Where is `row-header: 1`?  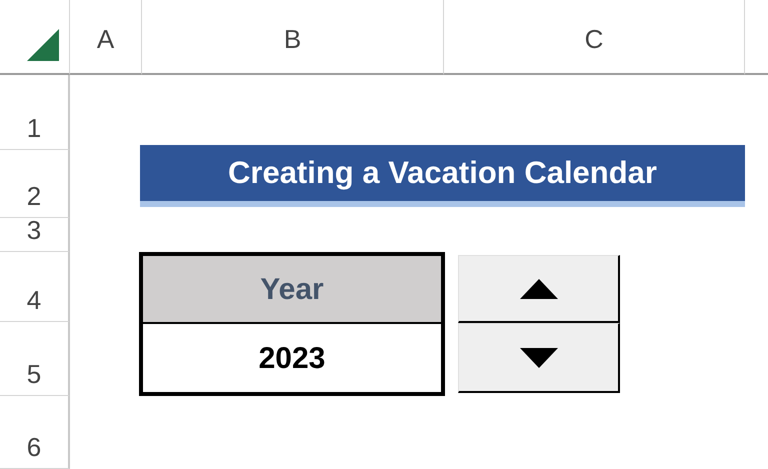
row-header: 1 is located at coordinates (34, 128).